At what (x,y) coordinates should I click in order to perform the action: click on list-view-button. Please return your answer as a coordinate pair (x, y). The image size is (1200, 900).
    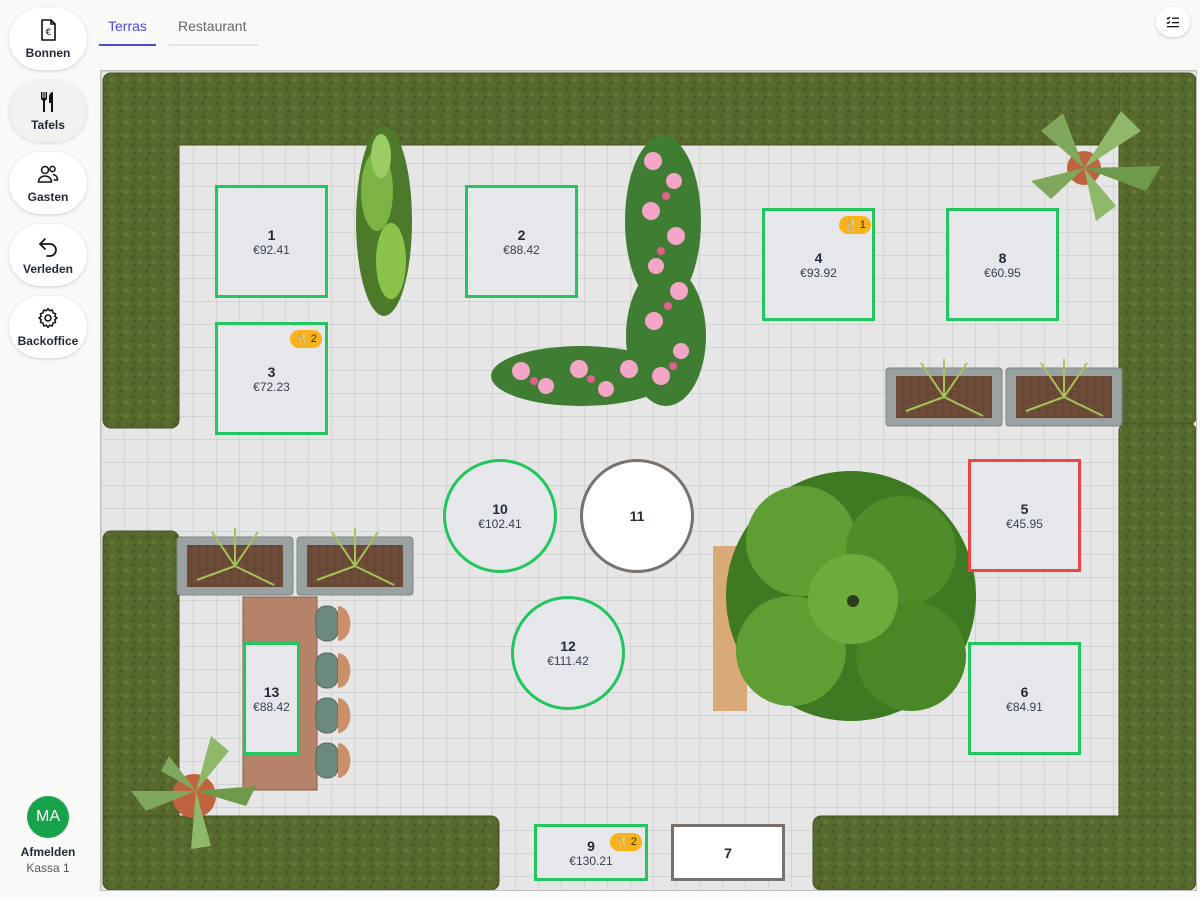
    Looking at the image, I should click on (1173, 22).